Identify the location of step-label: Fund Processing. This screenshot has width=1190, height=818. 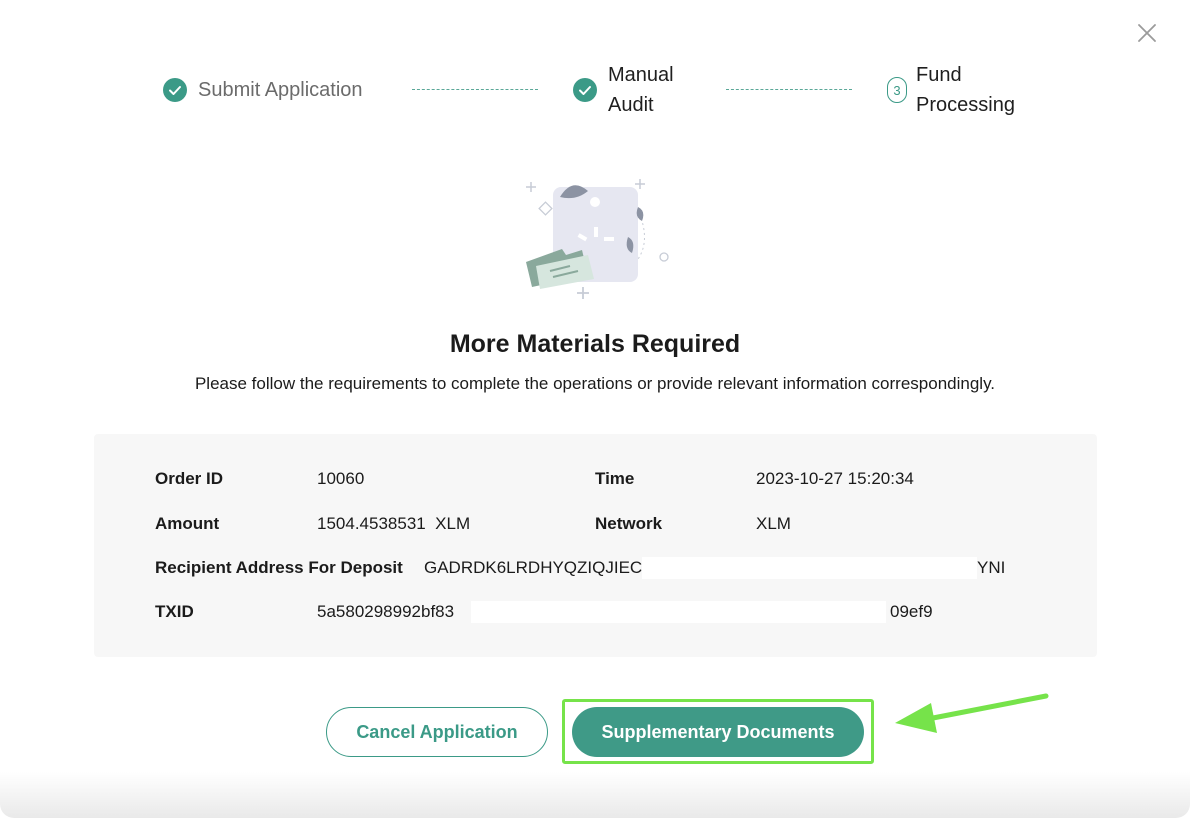
(965, 90).